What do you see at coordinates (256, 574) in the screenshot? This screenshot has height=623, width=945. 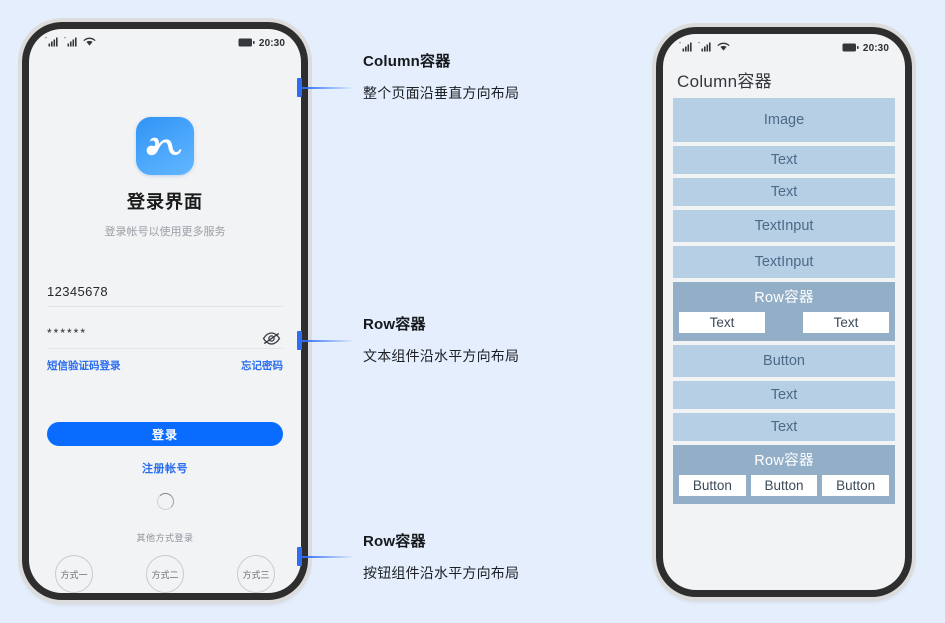 I see `other-login-option-3: 方式三` at bounding box center [256, 574].